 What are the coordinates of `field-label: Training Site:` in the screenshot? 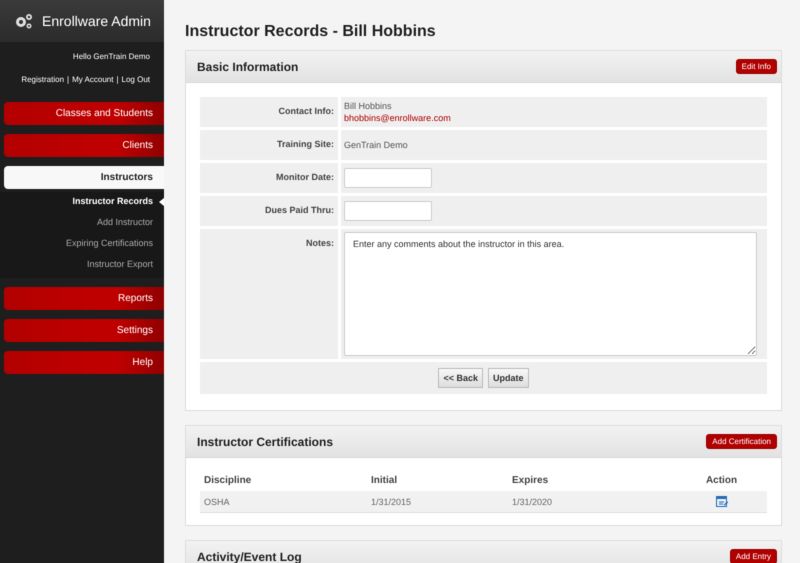 It's located at (269, 145).